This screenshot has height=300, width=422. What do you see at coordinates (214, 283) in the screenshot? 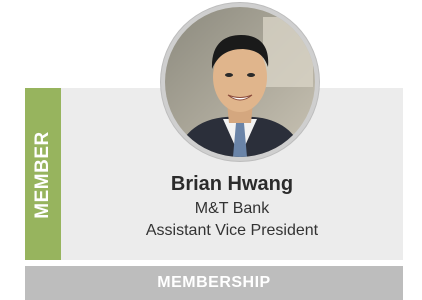
I see `membership-button: MEMBERSHIP` at bounding box center [214, 283].